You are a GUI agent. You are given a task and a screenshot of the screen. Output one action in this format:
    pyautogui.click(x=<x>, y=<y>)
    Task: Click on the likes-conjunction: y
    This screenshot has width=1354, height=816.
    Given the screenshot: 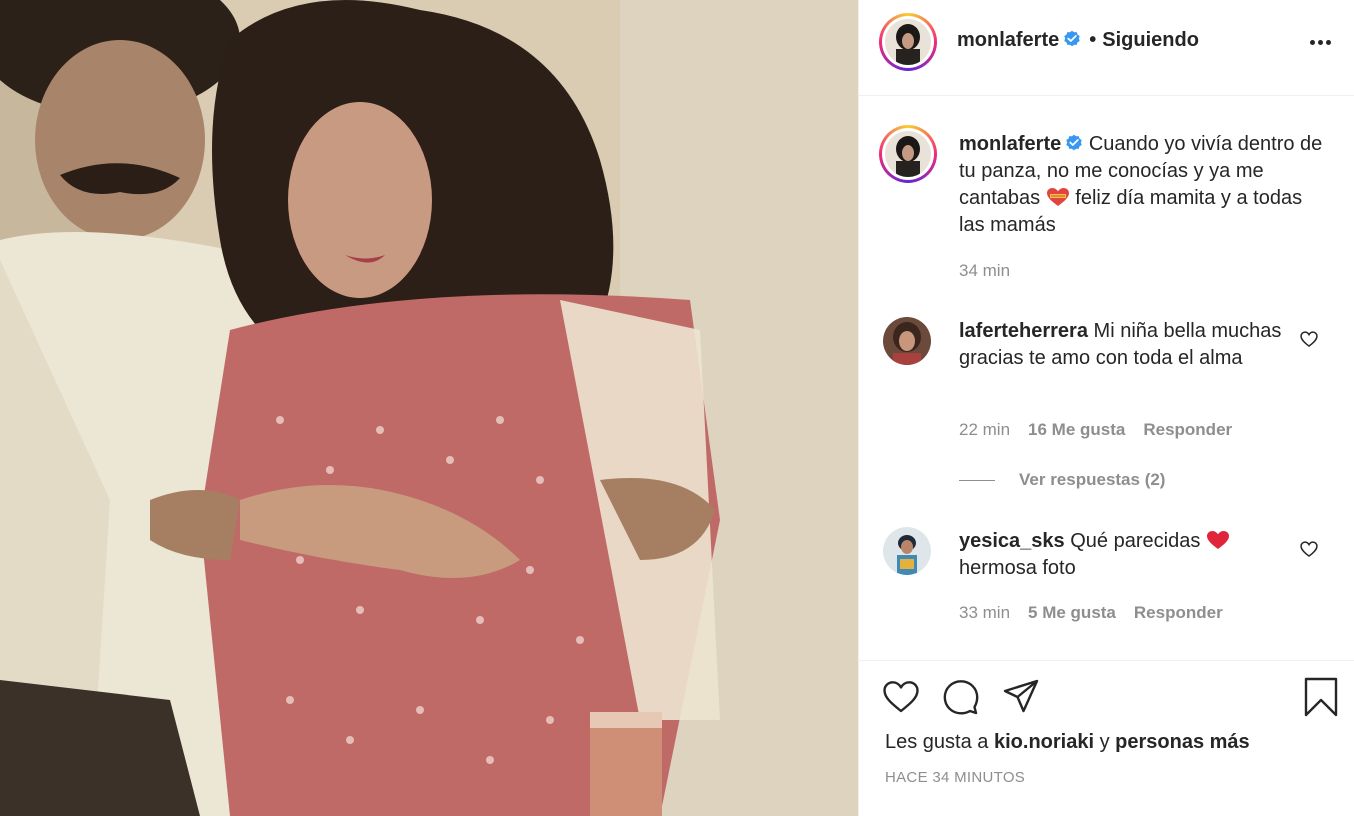 What is the action you would take?
    pyautogui.click(x=1104, y=742)
    